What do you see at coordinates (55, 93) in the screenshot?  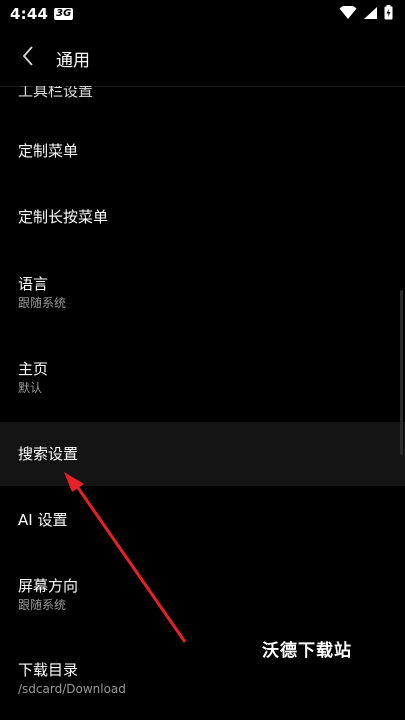 I see `partial-list-item-toolbar: 工具栏设置` at bounding box center [55, 93].